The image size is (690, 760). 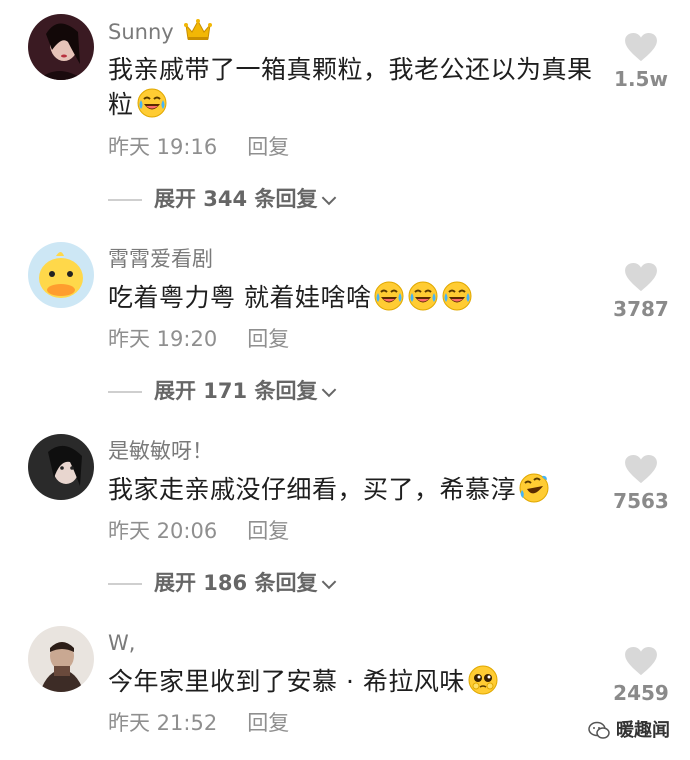 What do you see at coordinates (245, 583) in the screenshot?
I see `expand-replies-button: 展开 186 条回复` at bounding box center [245, 583].